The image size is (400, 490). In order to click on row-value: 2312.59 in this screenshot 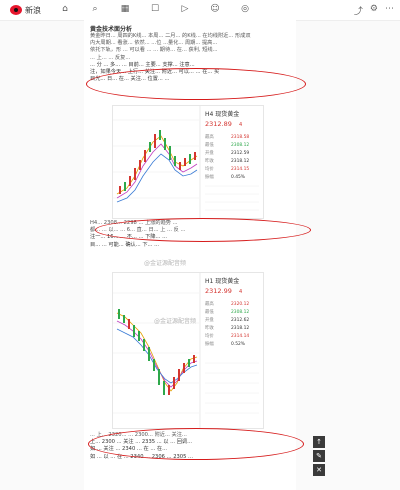, I will do `click(240, 153)`.